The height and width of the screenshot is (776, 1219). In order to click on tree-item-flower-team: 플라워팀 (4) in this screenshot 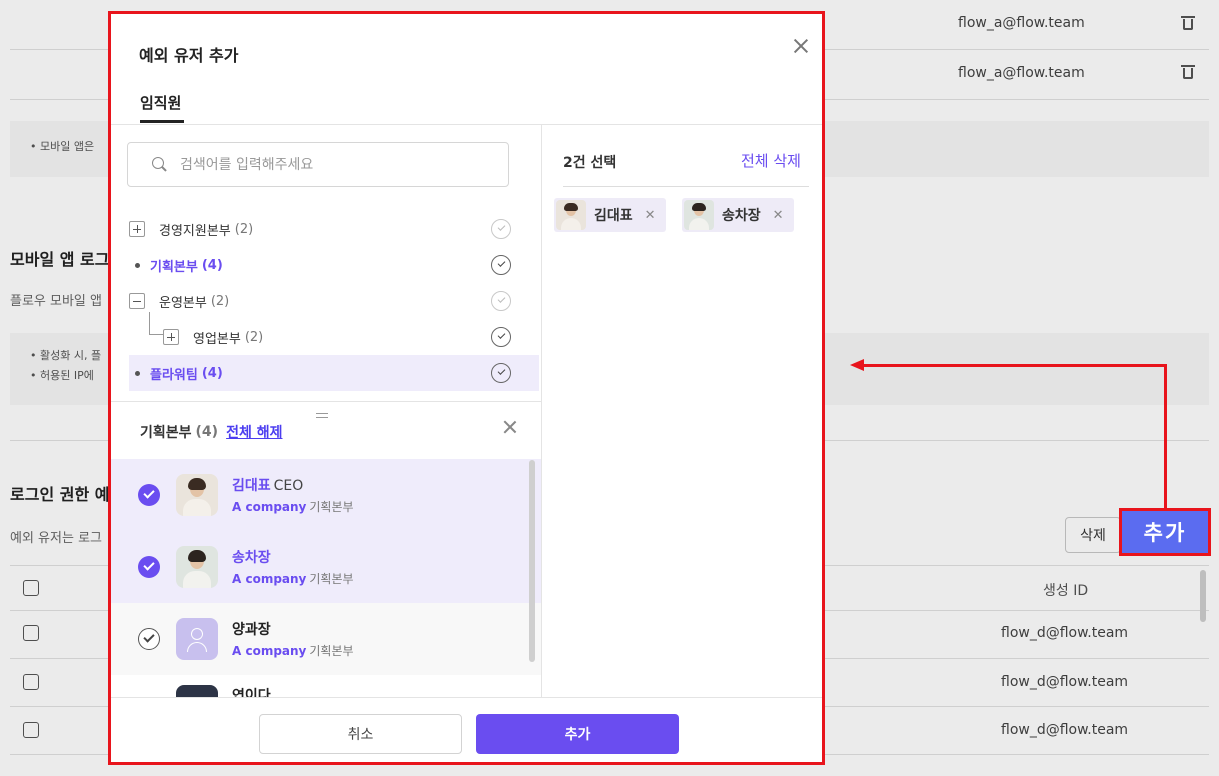, I will do `click(334, 373)`.